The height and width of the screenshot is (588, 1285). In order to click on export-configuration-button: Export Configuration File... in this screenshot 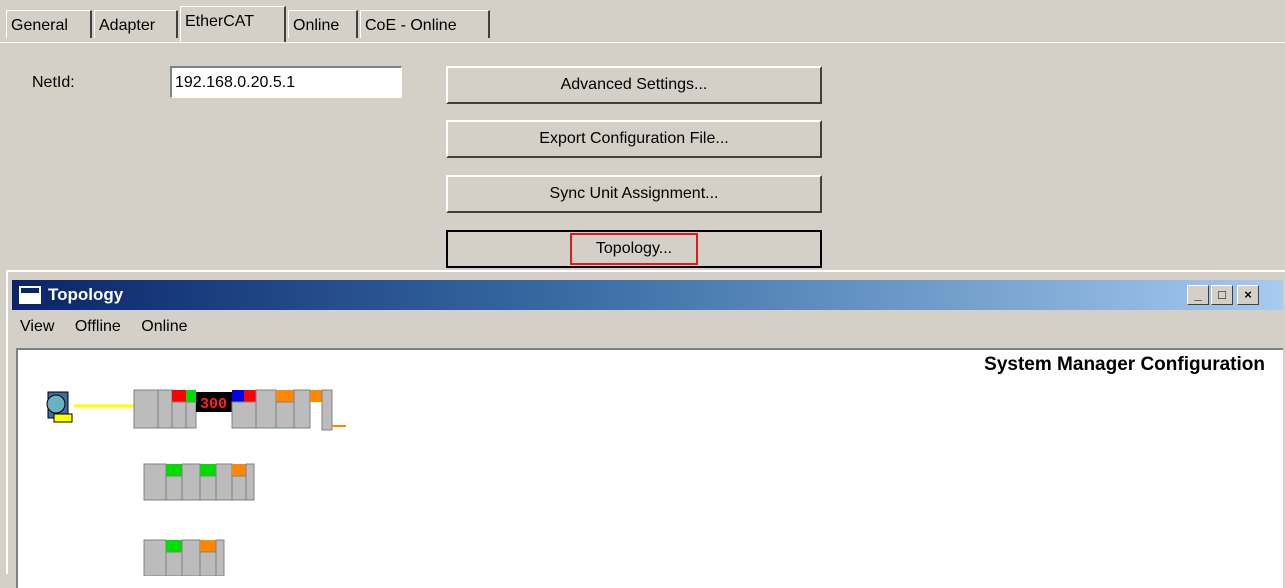, I will do `click(634, 139)`.